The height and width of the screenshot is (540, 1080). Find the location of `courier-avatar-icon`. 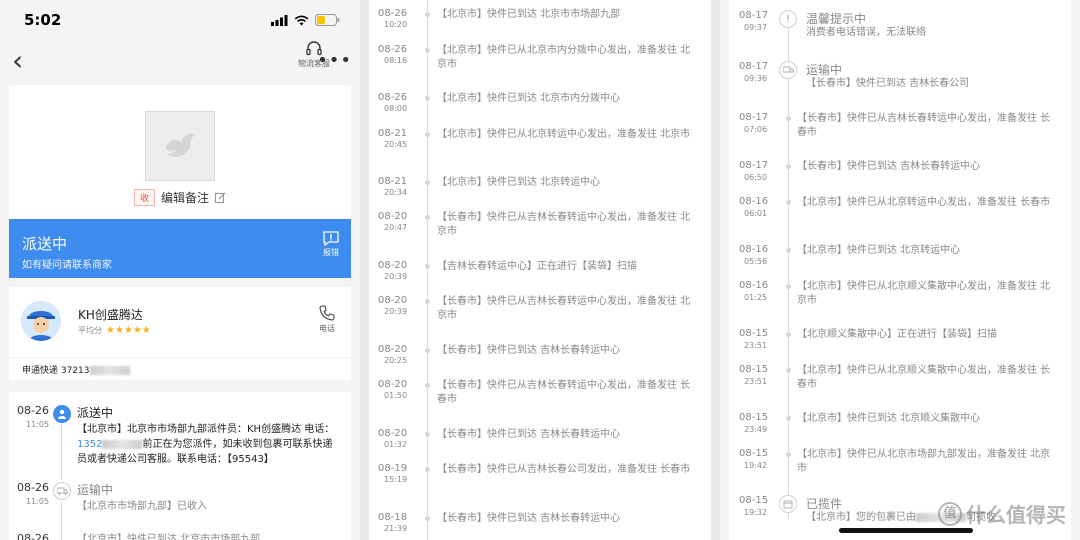

courier-avatar-icon is located at coordinates (41, 321).